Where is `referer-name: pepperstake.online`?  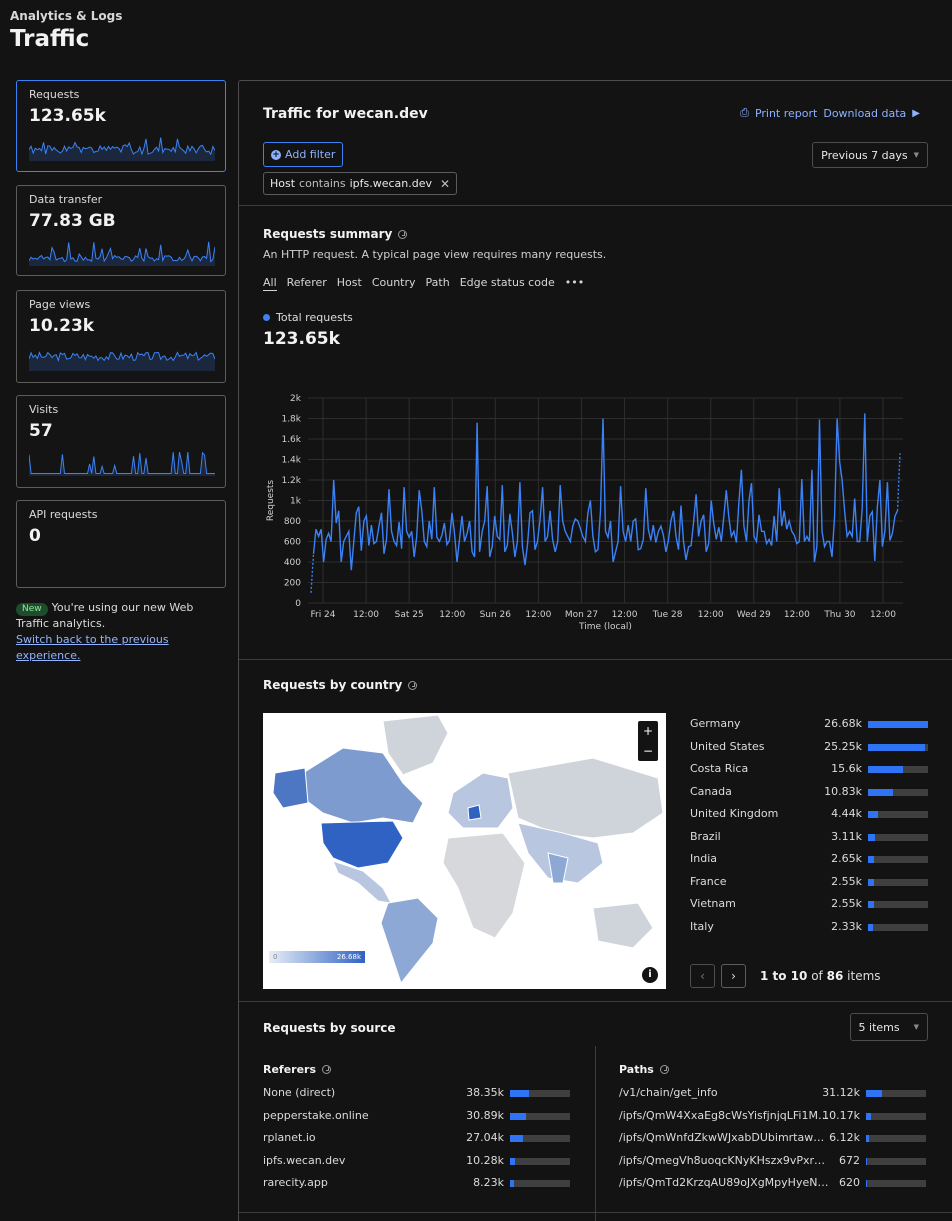
referer-name: pepperstake.online is located at coordinates (316, 1115).